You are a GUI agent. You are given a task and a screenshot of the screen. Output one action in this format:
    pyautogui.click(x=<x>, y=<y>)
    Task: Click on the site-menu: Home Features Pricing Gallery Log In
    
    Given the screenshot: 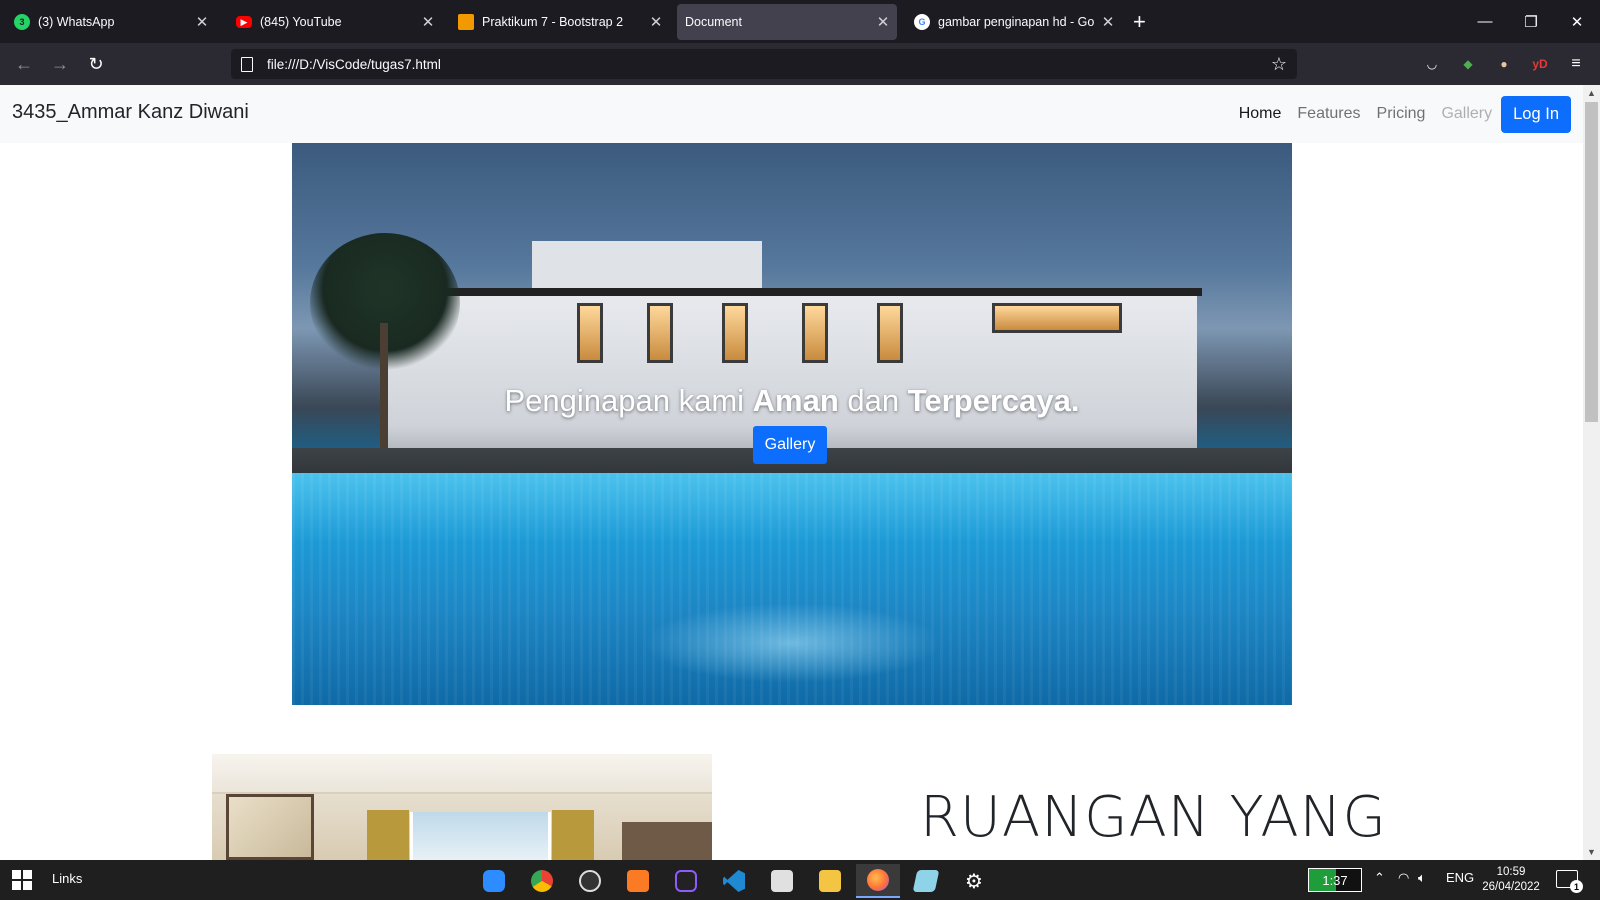 What is the action you would take?
    pyautogui.click(x=1403, y=114)
    